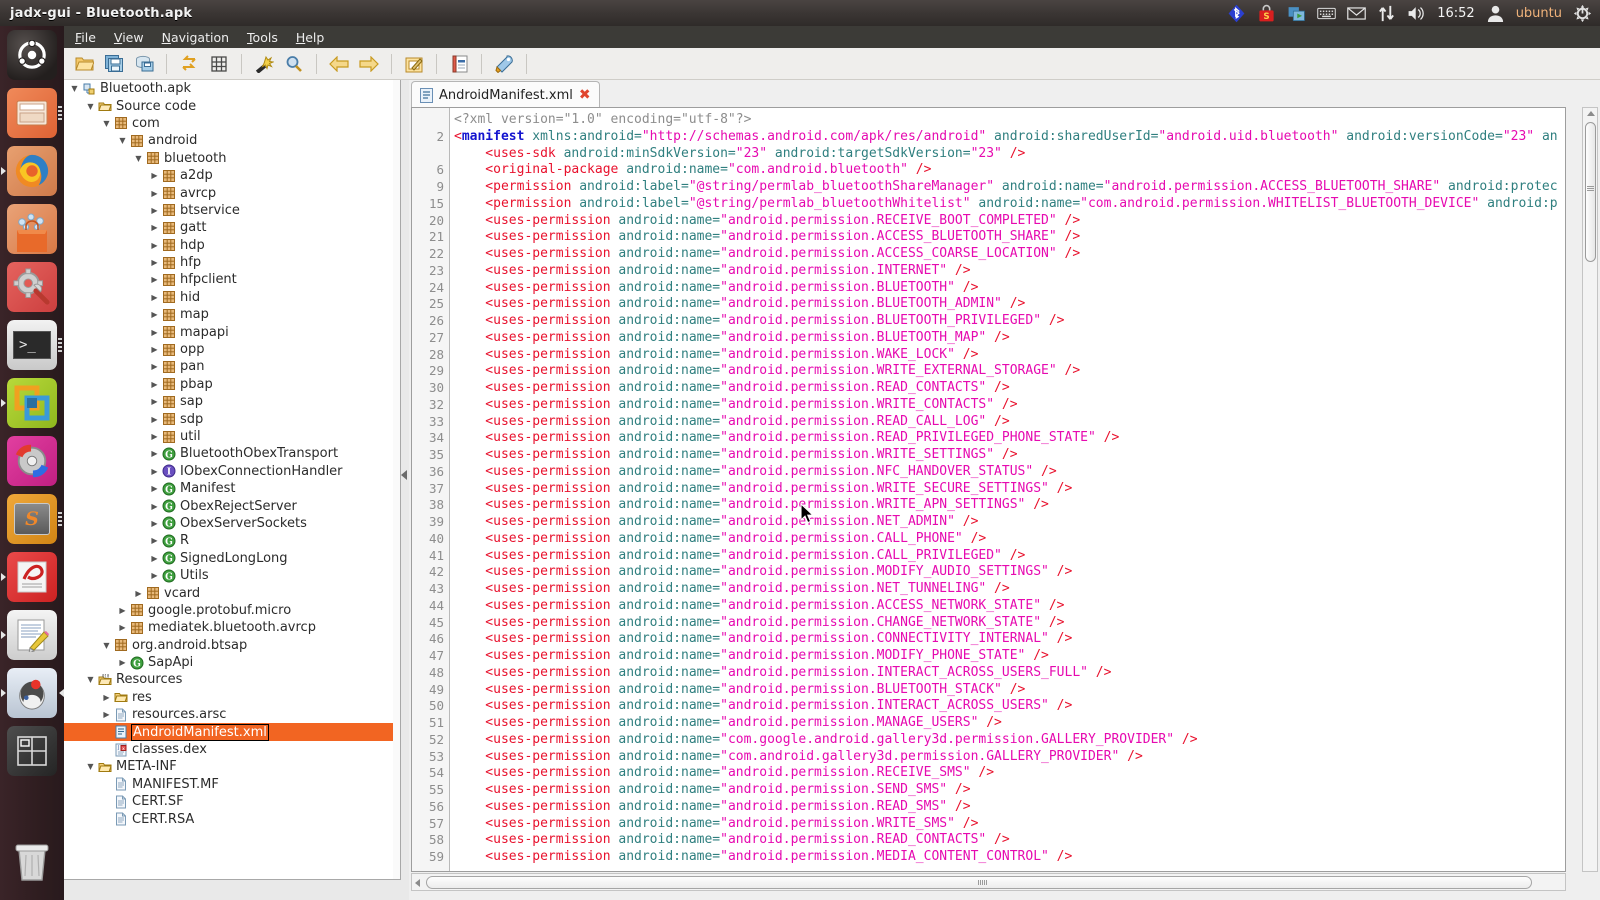 This screenshot has height=900, width=1600. Describe the element at coordinates (232, 662) in the screenshot. I see `tree-node: ▶ G SapApi` at that location.